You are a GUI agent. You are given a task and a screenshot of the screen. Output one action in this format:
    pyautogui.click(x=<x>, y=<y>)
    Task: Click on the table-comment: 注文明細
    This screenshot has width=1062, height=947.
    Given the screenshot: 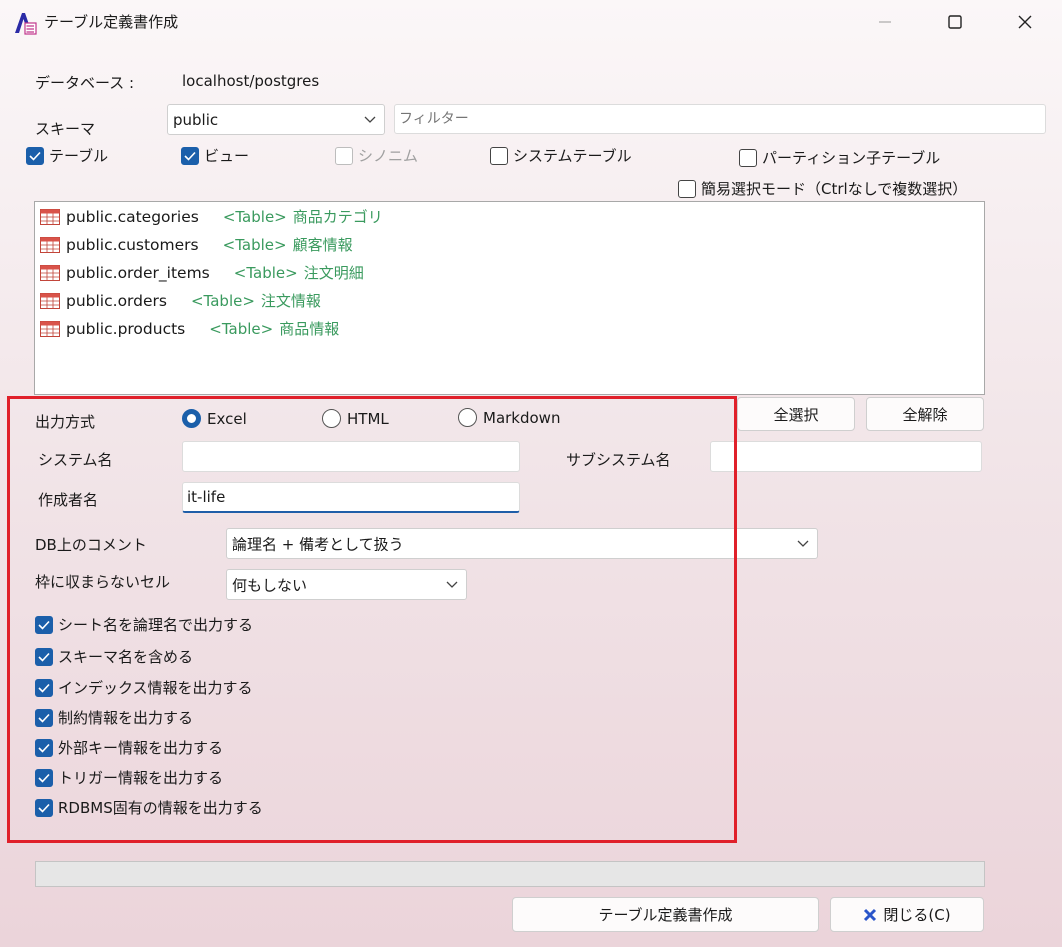 What is the action you would take?
    pyautogui.click(x=333, y=273)
    